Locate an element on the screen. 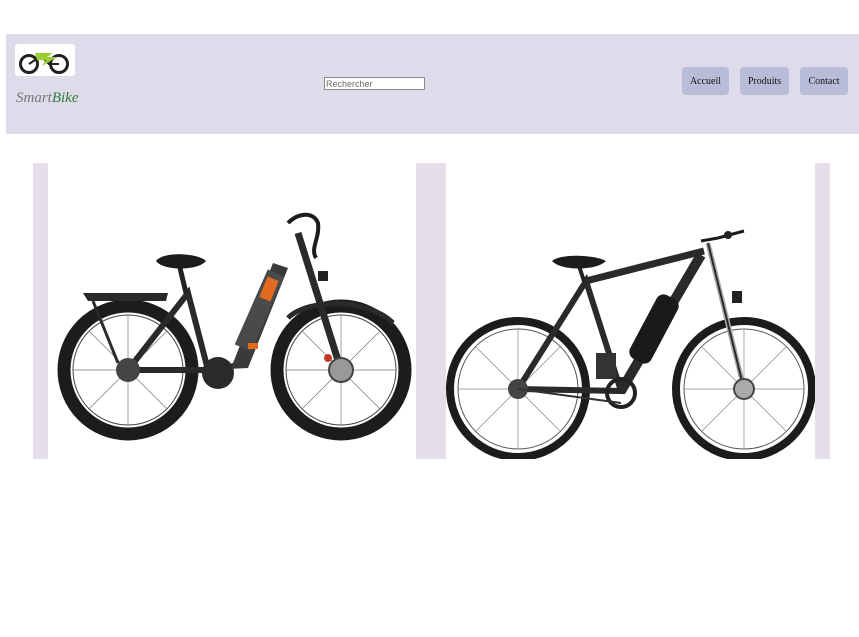 Image resolution: width=859 pixels, height=637 pixels. nav-produits-button: Produits is located at coordinates (764, 81).